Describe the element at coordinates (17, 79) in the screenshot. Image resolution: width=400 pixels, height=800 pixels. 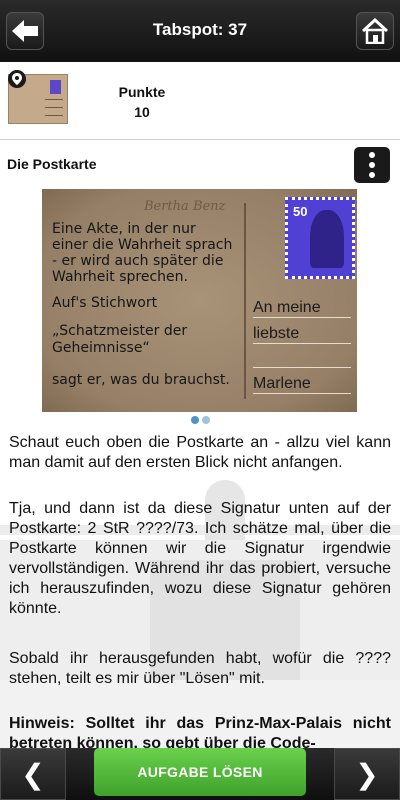
I see `location-pin-icon` at that location.